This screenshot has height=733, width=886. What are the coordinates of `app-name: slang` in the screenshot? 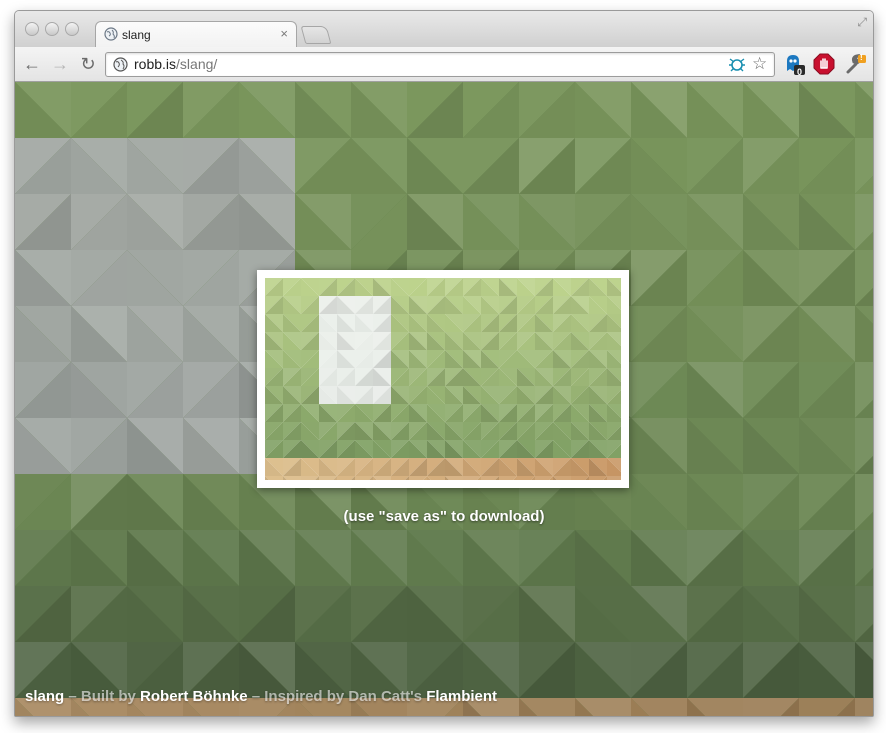 It's located at (45, 696).